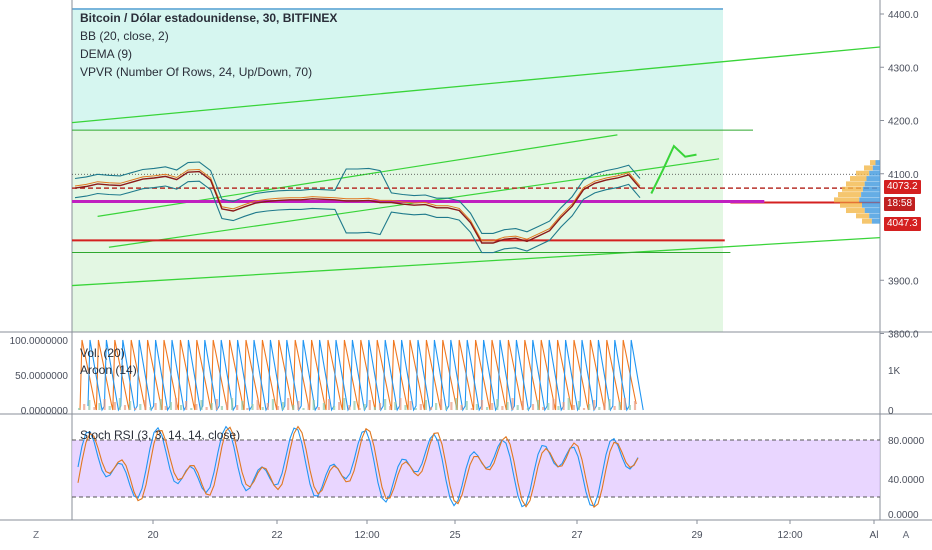 This screenshot has width=932, height=550. I want to click on time-tick-label: 22, so click(277, 535).